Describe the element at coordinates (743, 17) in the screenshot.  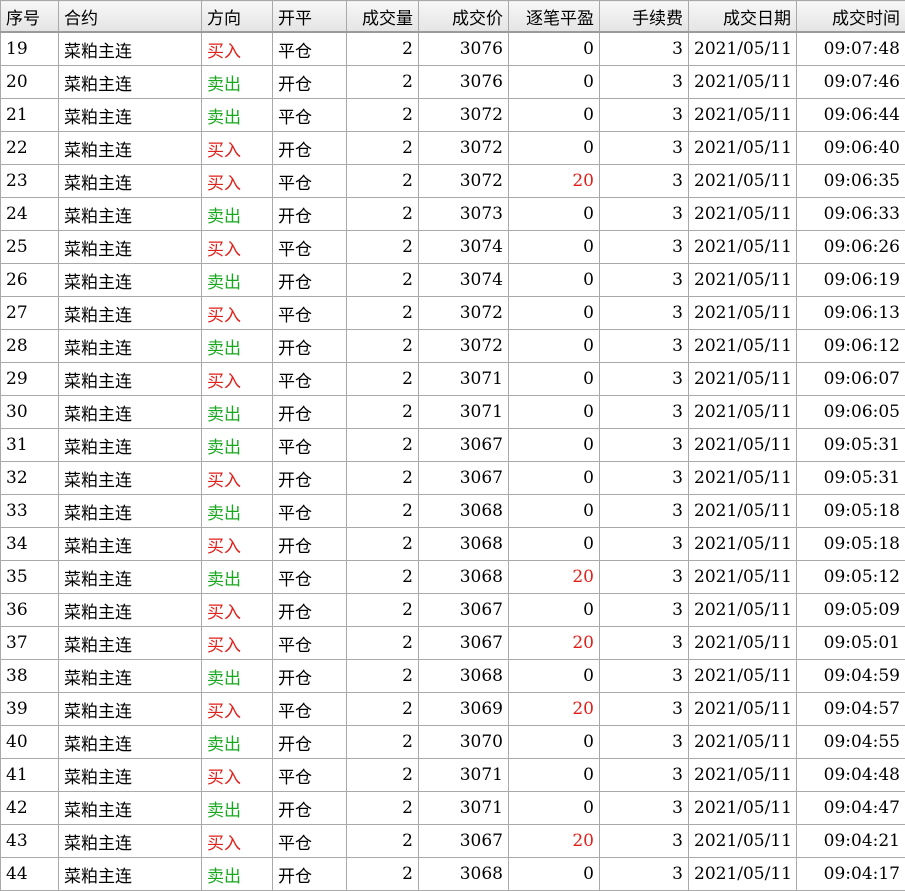
I see `col-header-date: 成交日期` at that location.